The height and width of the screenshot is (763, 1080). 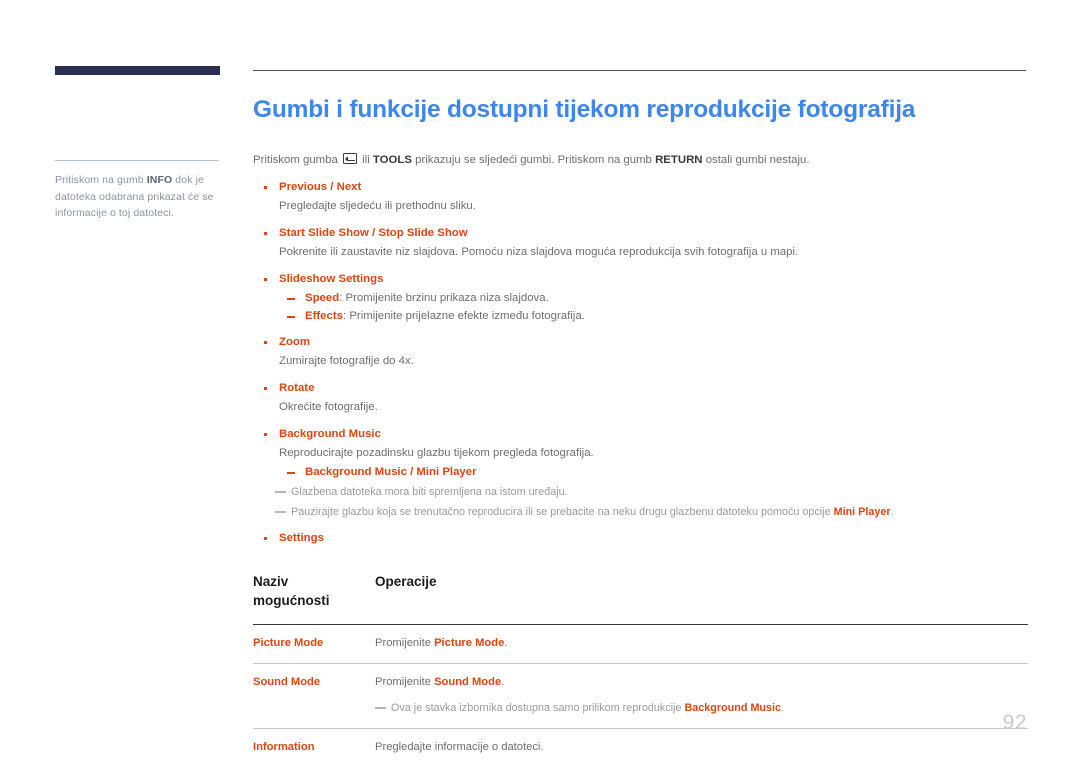 What do you see at coordinates (297, 160) in the screenshot?
I see `intro-part1: Pritiskom gumba` at bounding box center [297, 160].